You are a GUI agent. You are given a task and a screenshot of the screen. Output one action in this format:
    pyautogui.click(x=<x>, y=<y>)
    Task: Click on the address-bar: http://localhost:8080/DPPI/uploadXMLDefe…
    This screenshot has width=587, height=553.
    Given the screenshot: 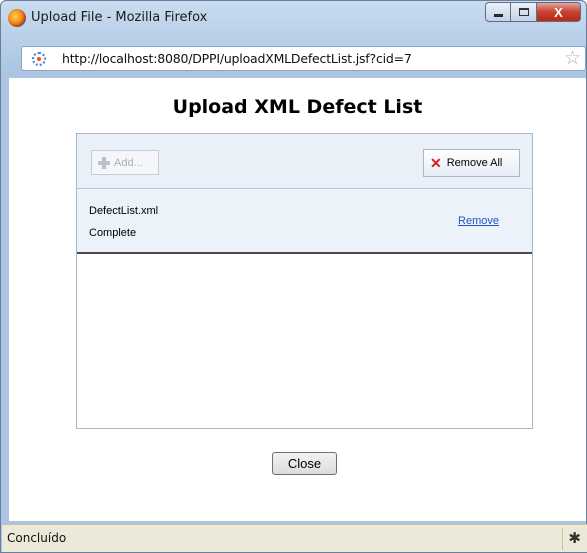 What is the action you would take?
    pyautogui.click(x=303, y=58)
    